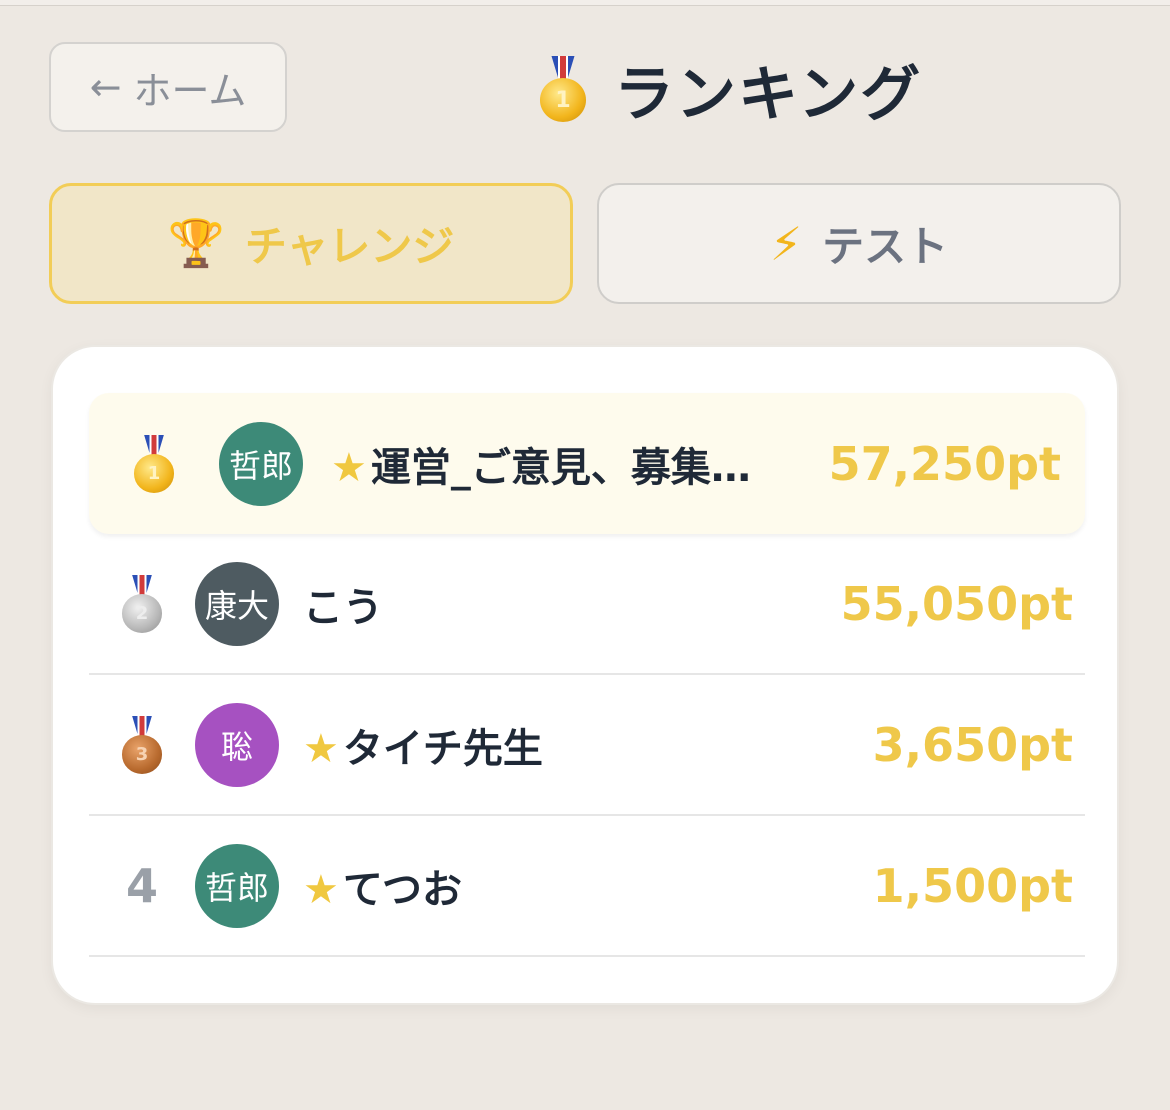  What do you see at coordinates (786, 243) in the screenshot?
I see `lightning-icon: ⚡` at bounding box center [786, 243].